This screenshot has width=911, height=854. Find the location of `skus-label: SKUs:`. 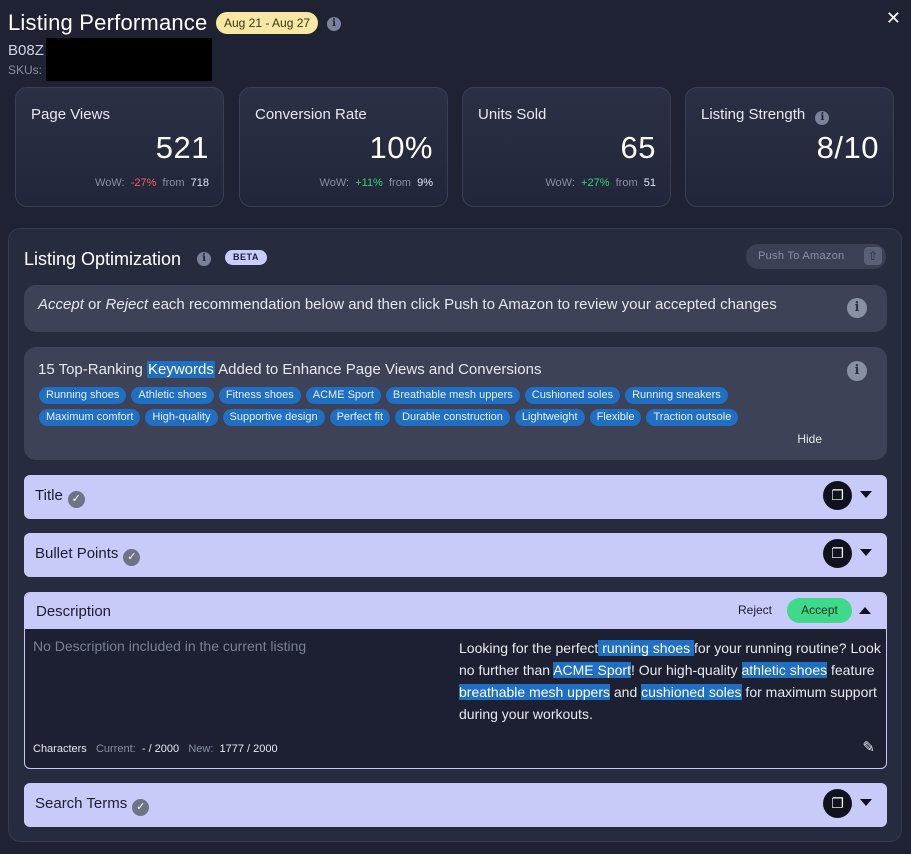

skus-label: SKUs: is located at coordinates (25, 70).